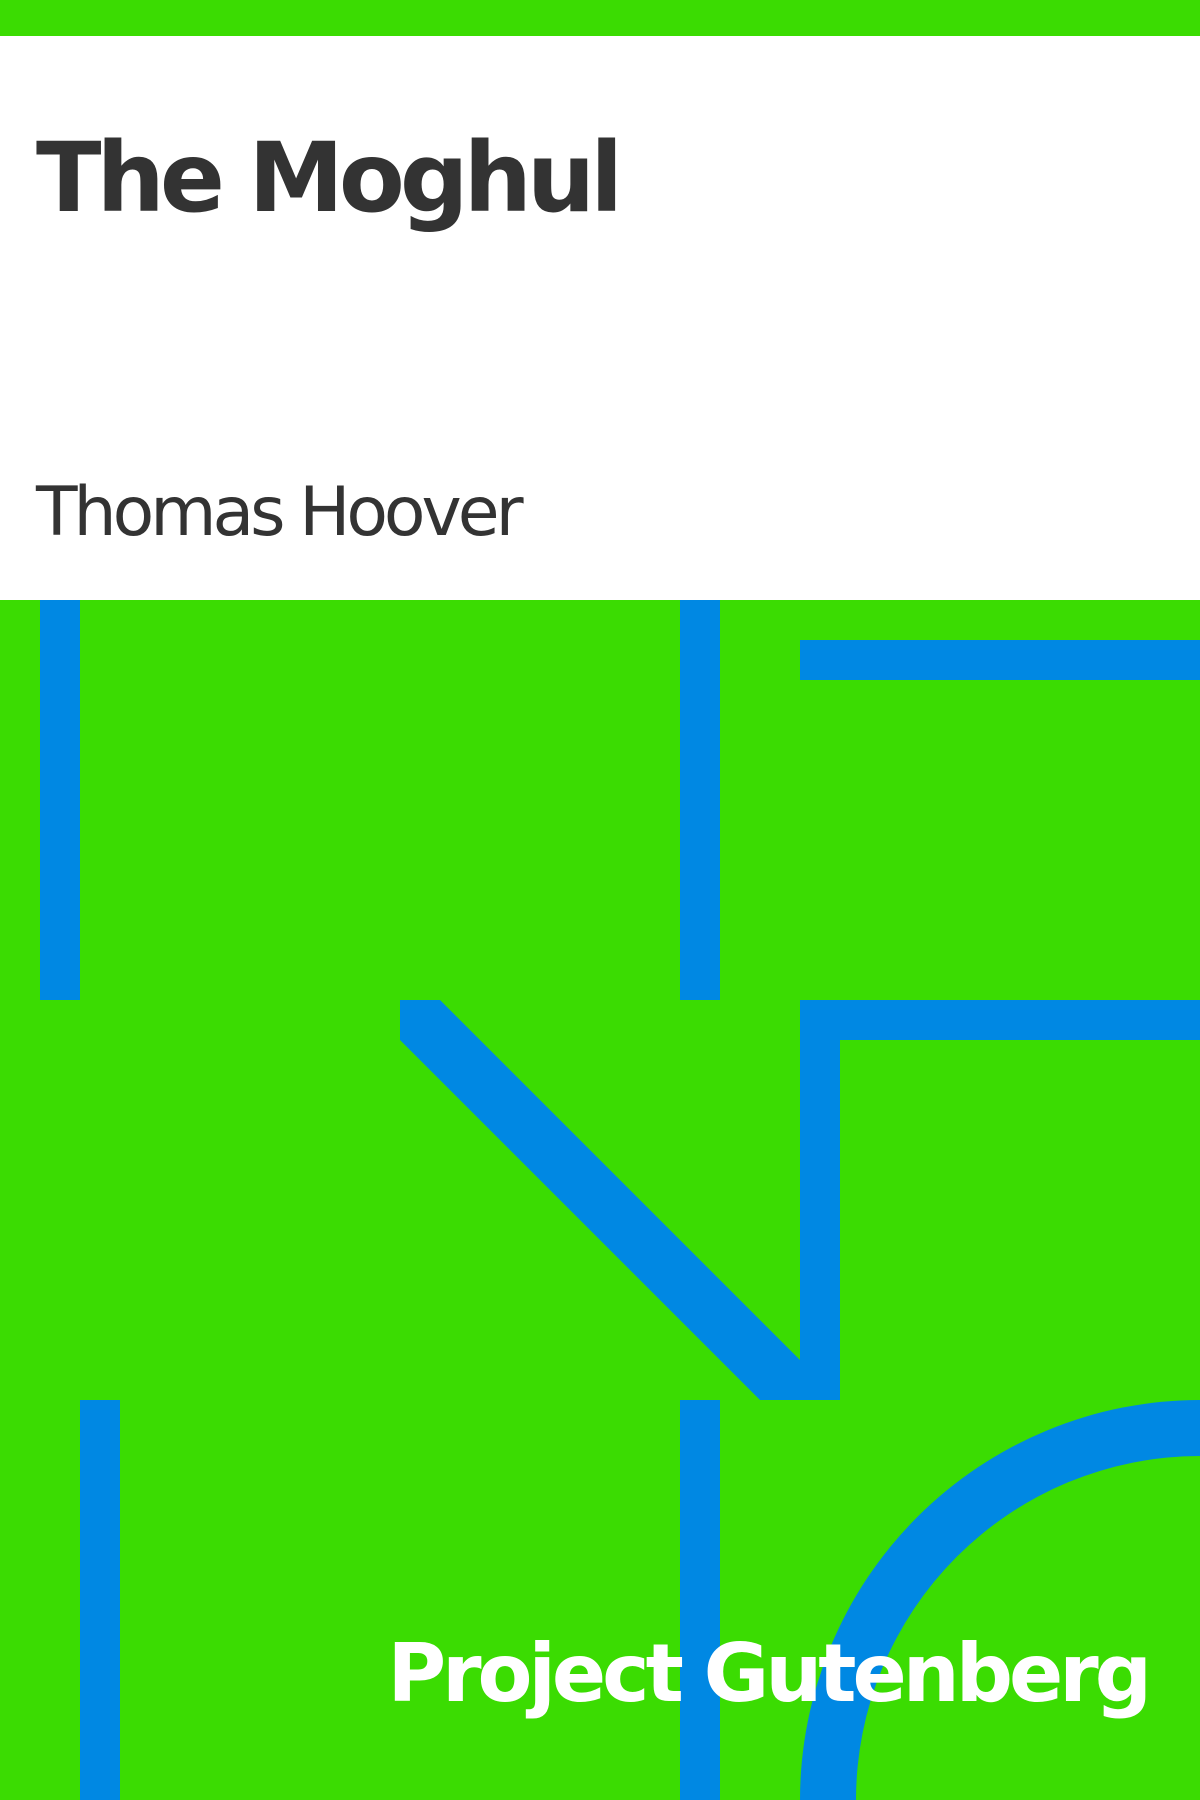 The image size is (1200, 1800). Describe the element at coordinates (60, 800) in the screenshot. I see `vertical-bar-left-top` at that location.